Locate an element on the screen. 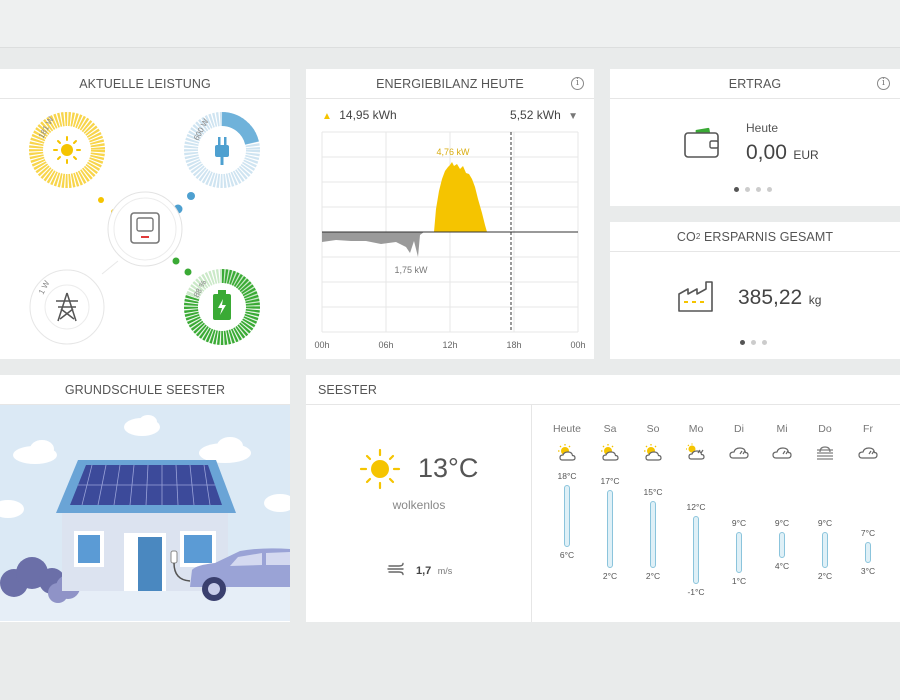  forecast-day-label: Mi is located at coordinates (782, 429).